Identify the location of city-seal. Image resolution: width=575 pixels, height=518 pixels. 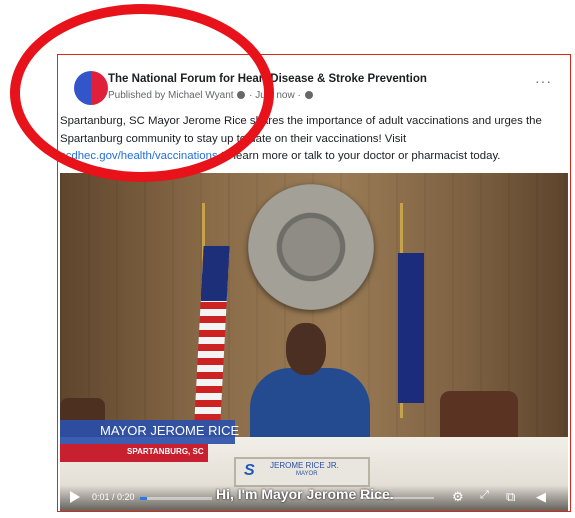
(311, 247).